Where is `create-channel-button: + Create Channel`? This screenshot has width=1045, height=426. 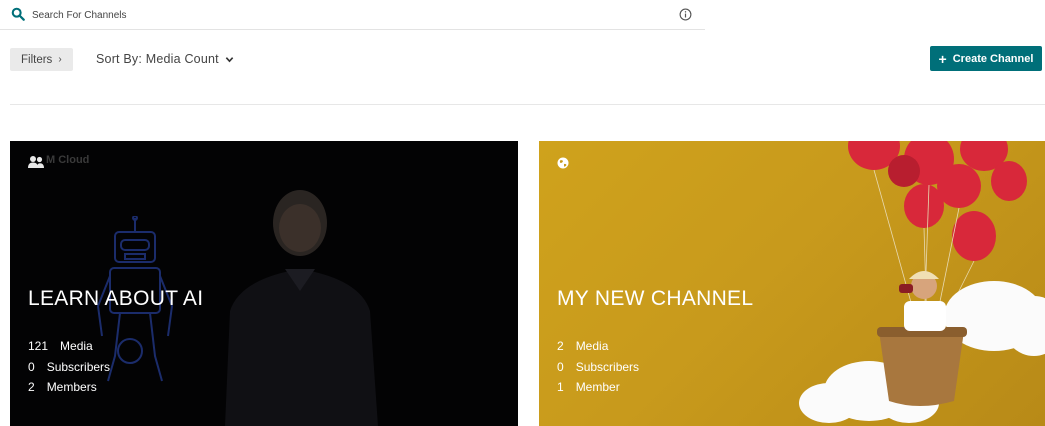
create-channel-button: + Create Channel is located at coordinates (986, 58).